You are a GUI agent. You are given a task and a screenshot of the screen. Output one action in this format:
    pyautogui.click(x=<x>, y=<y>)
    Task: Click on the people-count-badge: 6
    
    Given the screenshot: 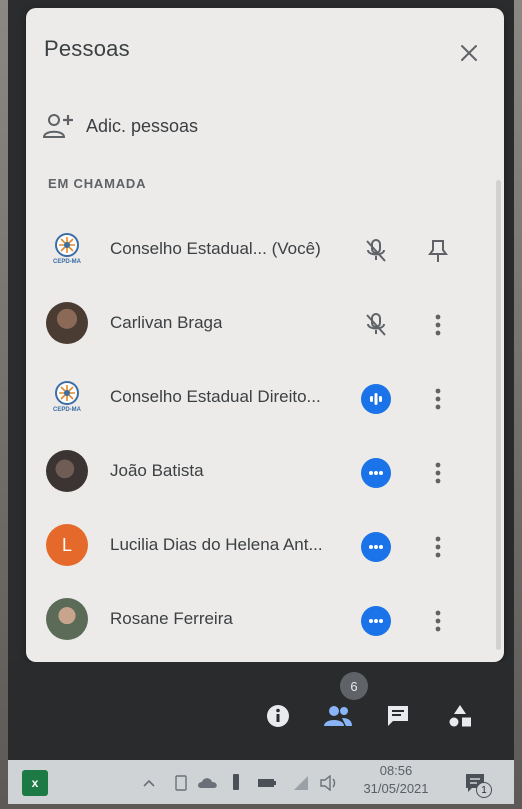 What is the action you would take?
    pyautogui.click(x=354, y=686)
    